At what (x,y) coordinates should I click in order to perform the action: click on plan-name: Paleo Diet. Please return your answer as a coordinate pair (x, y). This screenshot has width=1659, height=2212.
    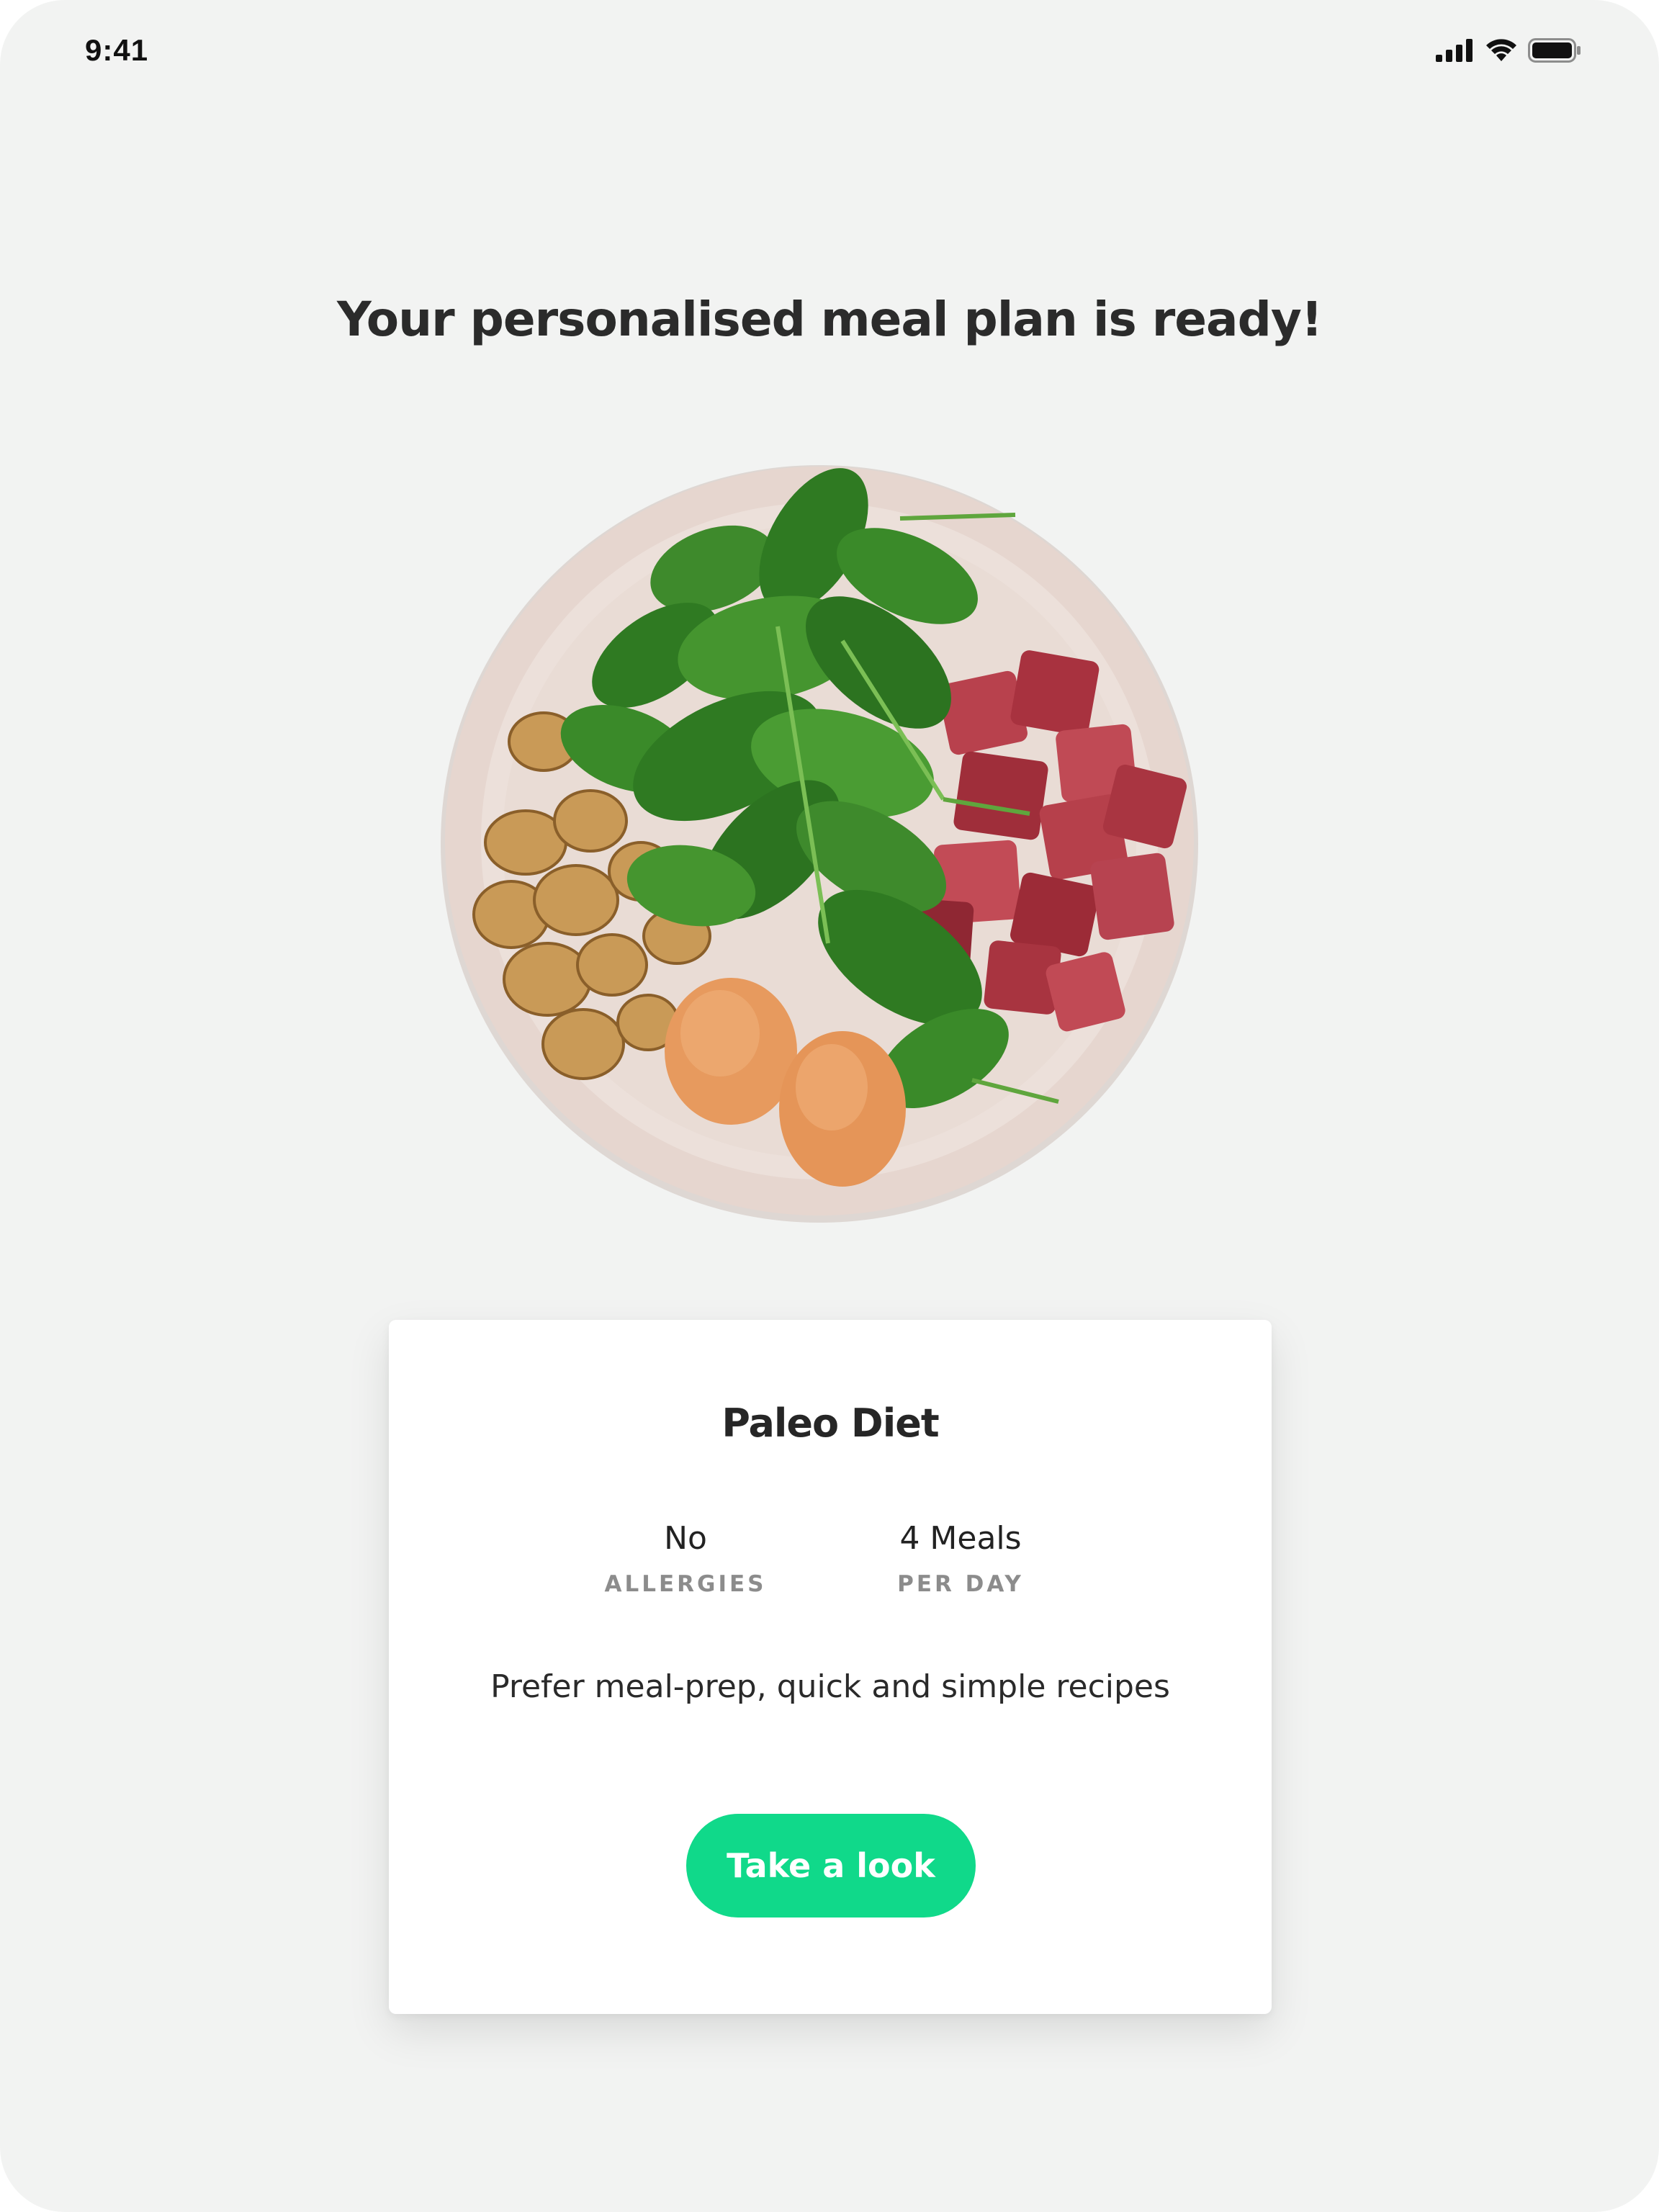
    Looking at the image, I should click on (830, 1424).